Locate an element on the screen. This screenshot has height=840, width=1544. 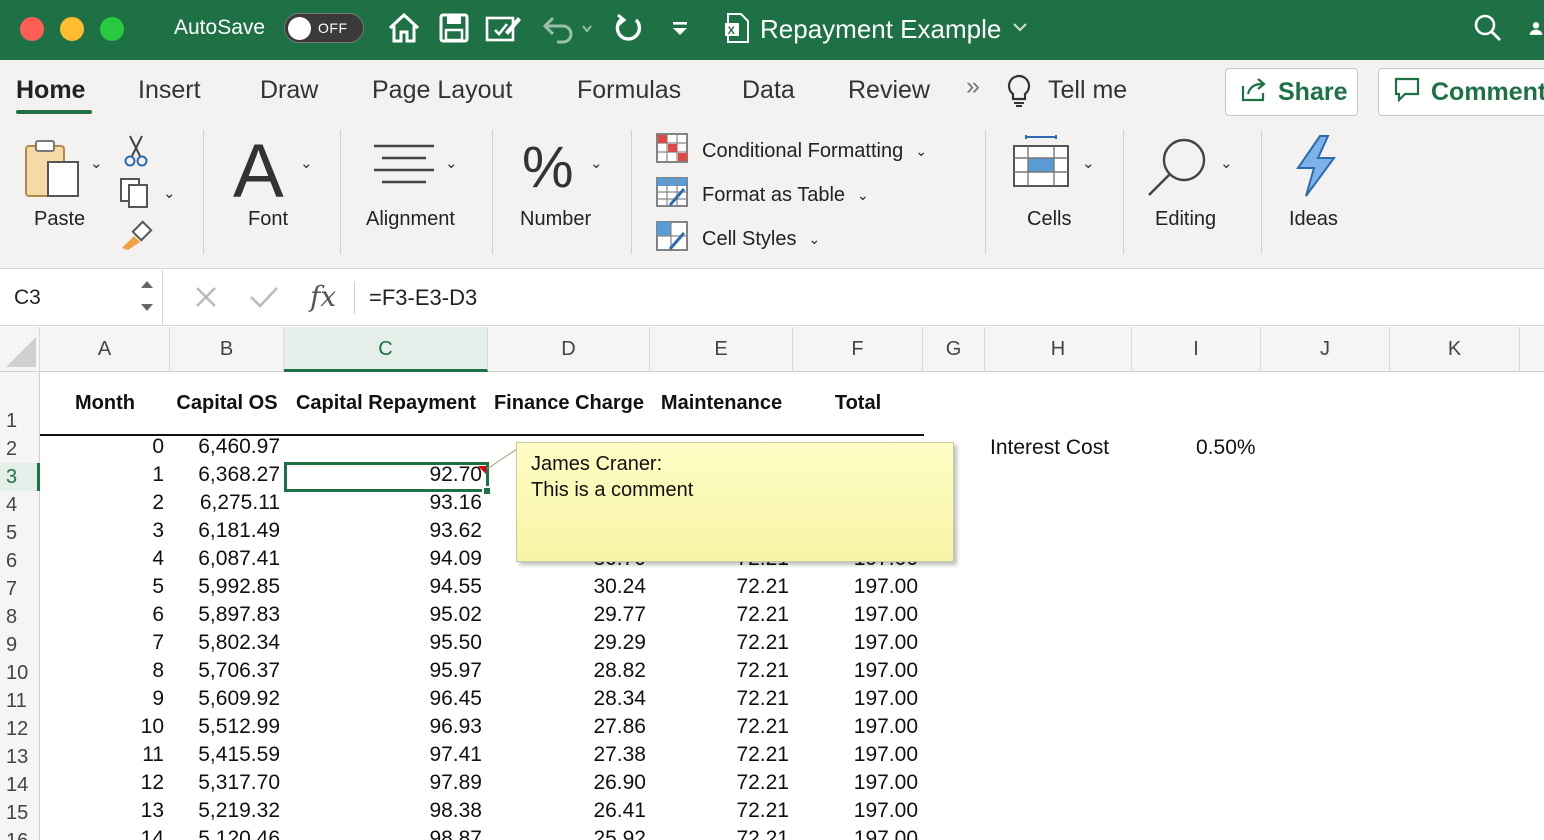
paste-chevron-down-icon: ⌄ is located at coordinates (96, 163).